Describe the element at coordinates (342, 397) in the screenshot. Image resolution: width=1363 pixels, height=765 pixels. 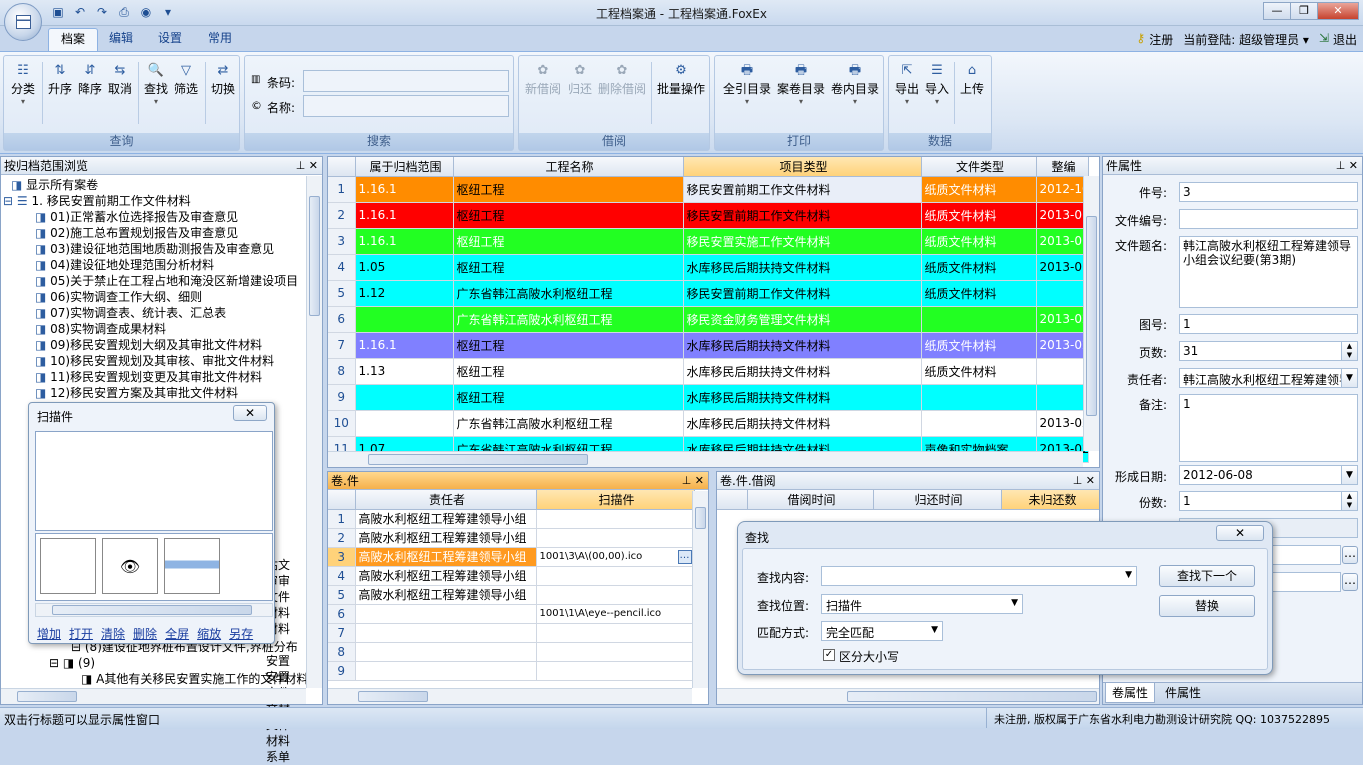
I see `row-number: 9` at that location.